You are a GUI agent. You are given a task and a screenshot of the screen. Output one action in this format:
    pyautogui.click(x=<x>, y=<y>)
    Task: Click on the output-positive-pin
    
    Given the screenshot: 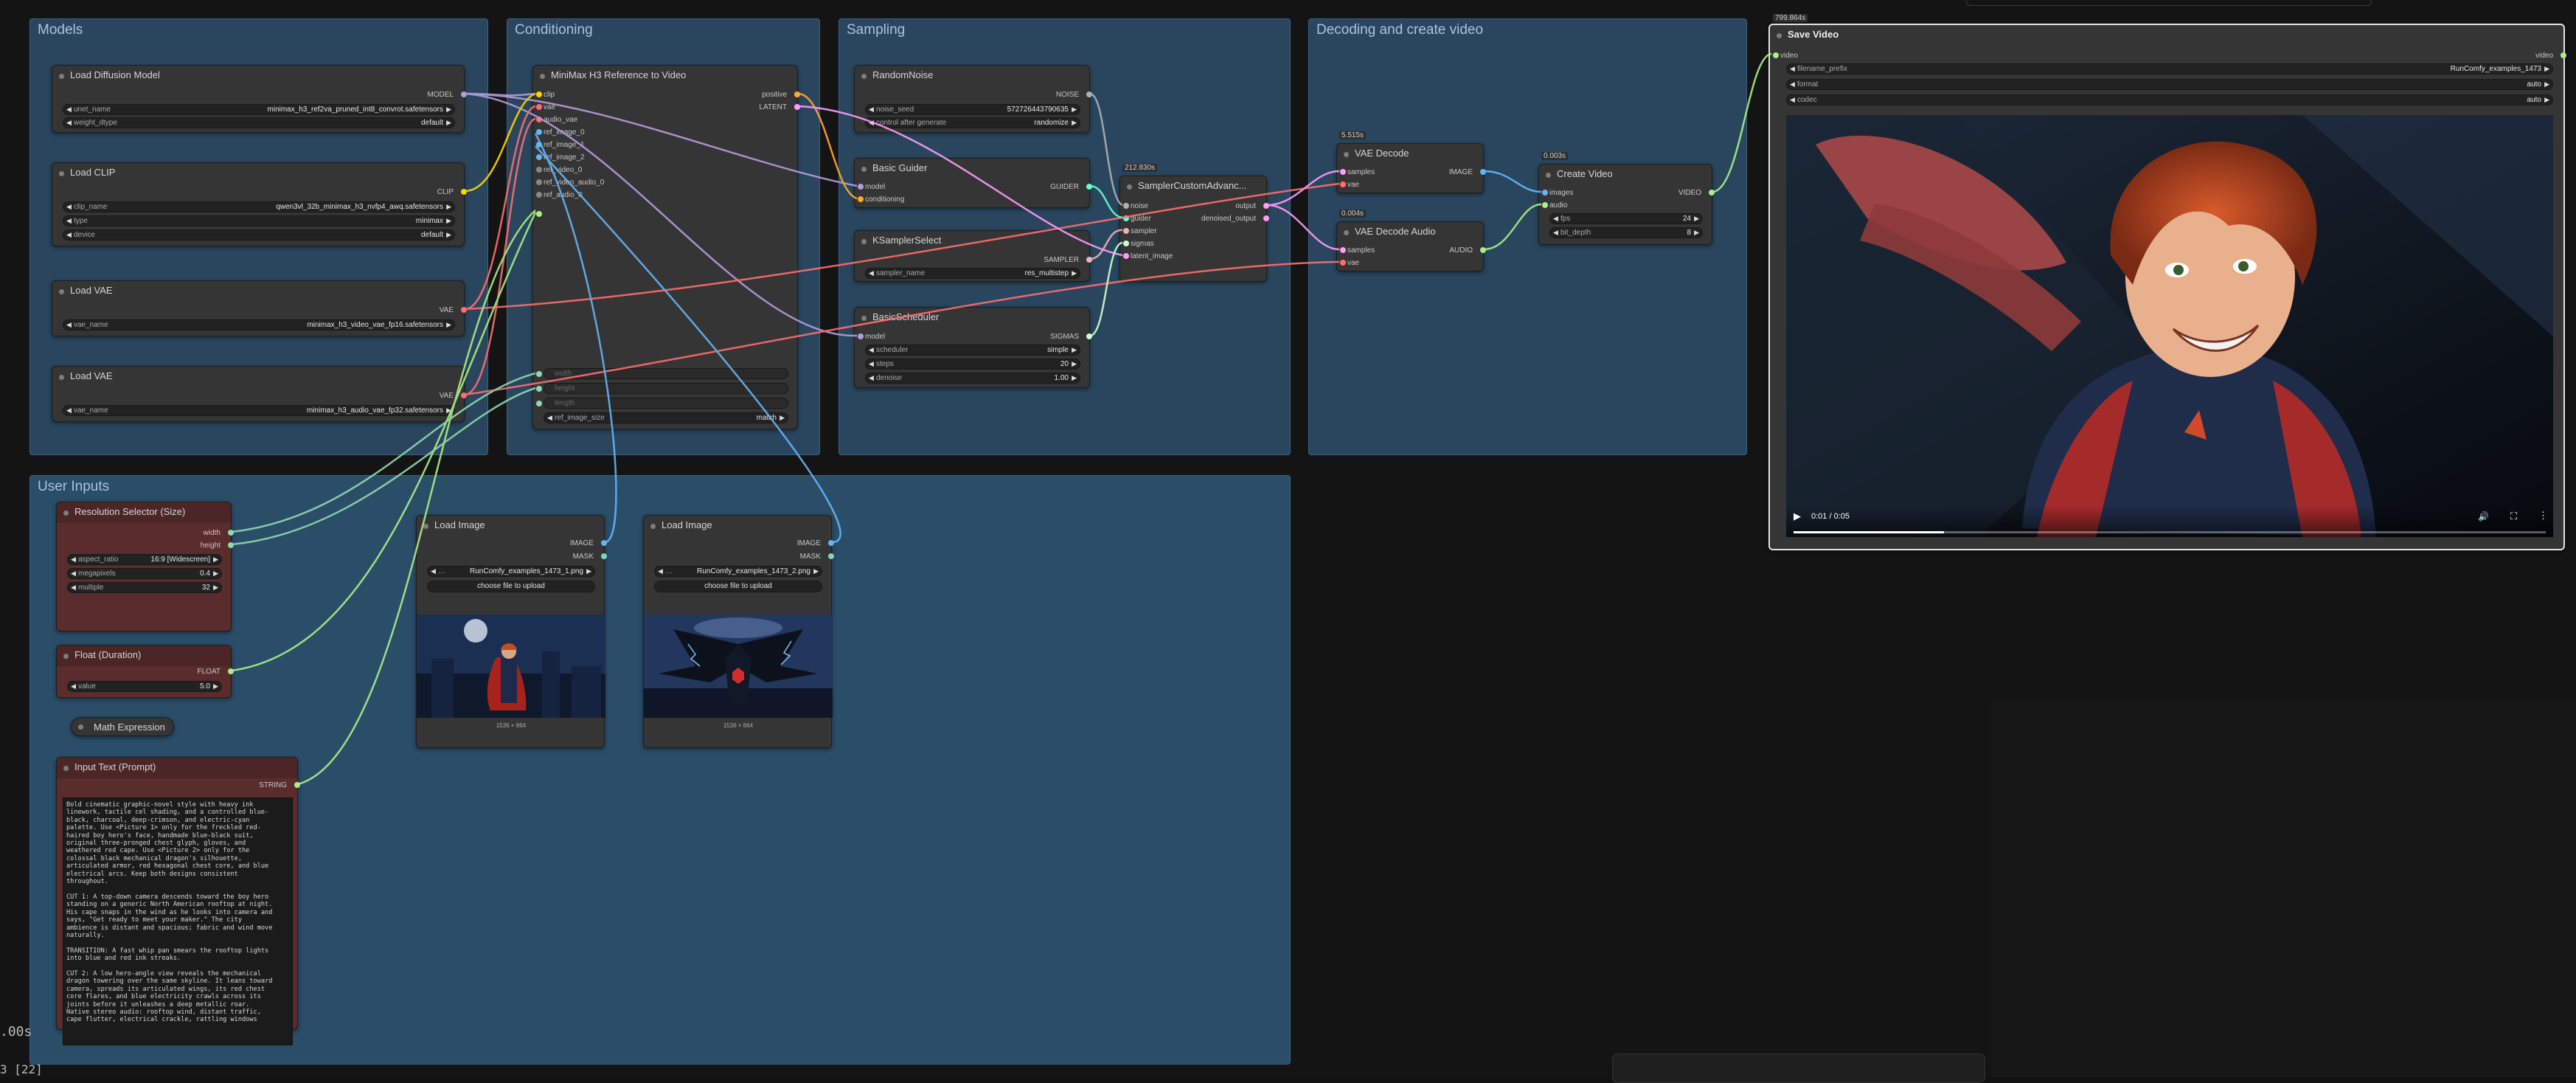 What is the action you would take?
    pyautogui.click(x=797, y=94)
    